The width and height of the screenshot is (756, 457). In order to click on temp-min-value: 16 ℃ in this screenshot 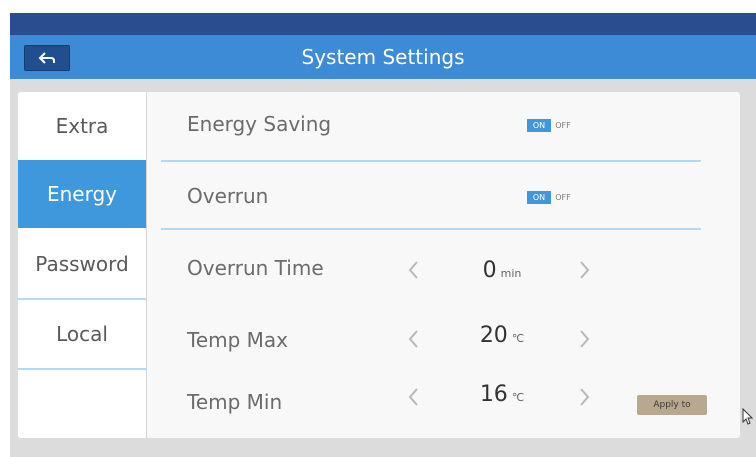, I will do `click(502, 394)`.